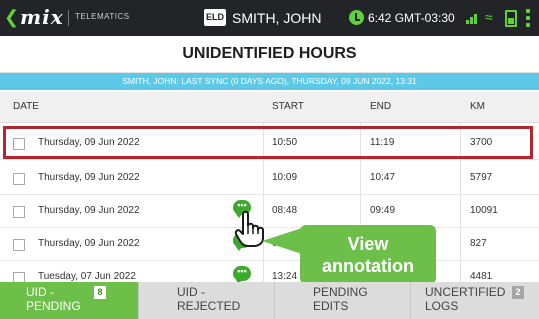  What do you see at coordinates (474, 300) in the screenshot?
I see `tab-uncertified-logs: UNCERTIFIED LOGS 2` at bounding box center [474, 300].